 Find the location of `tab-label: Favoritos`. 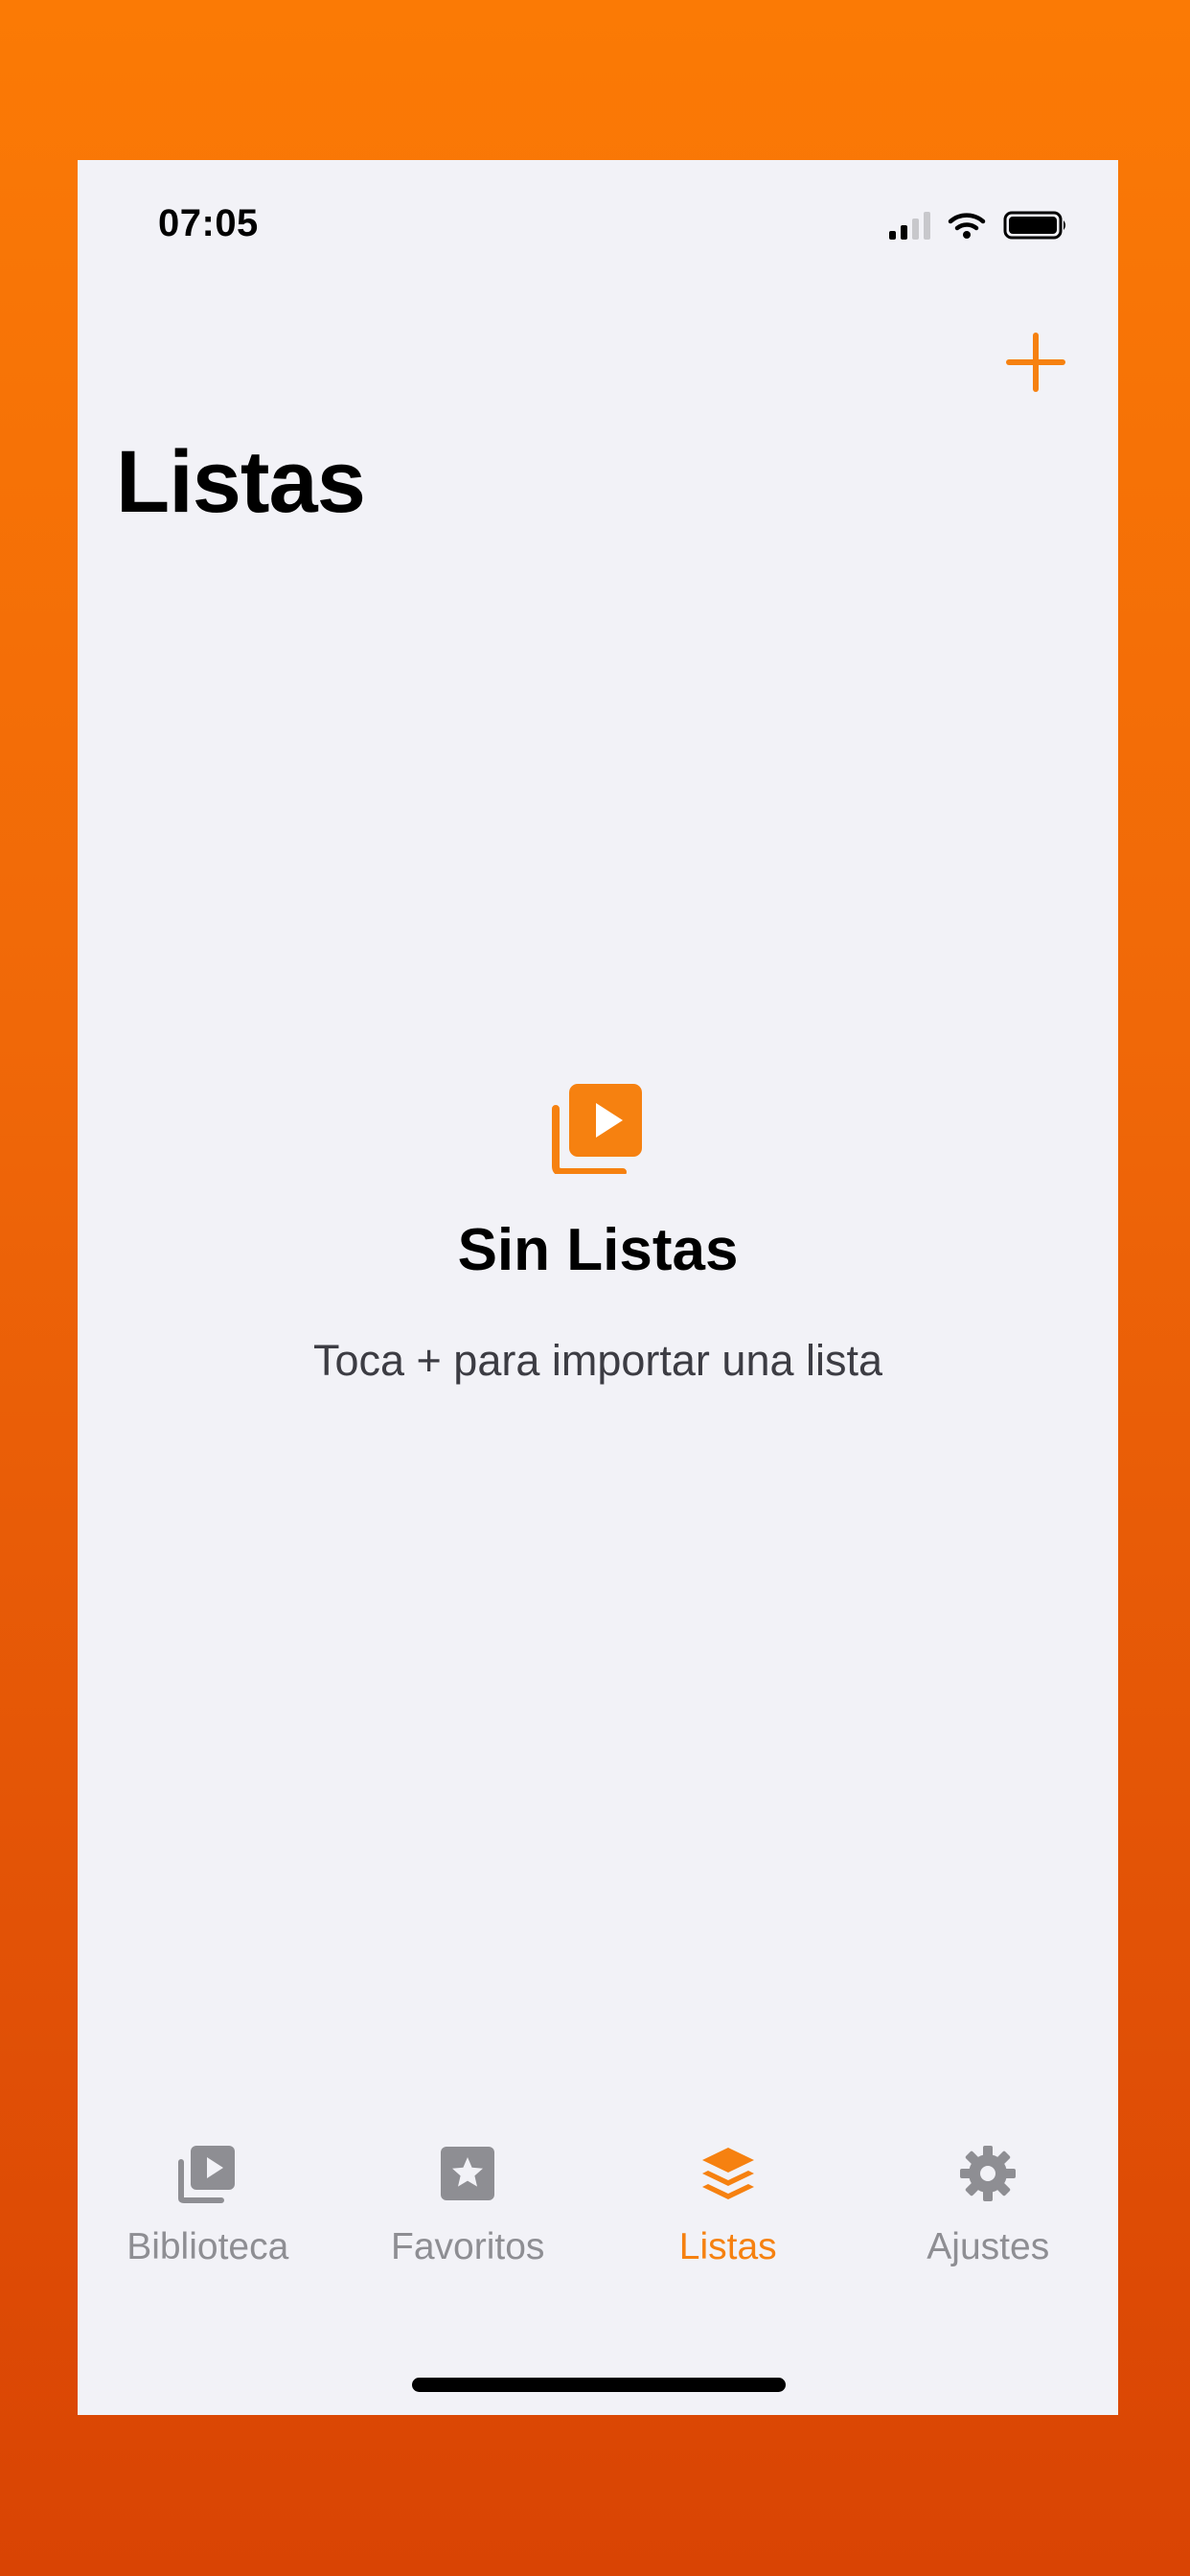

tab-label: Favoritos is located at coordinates (468, 2246).